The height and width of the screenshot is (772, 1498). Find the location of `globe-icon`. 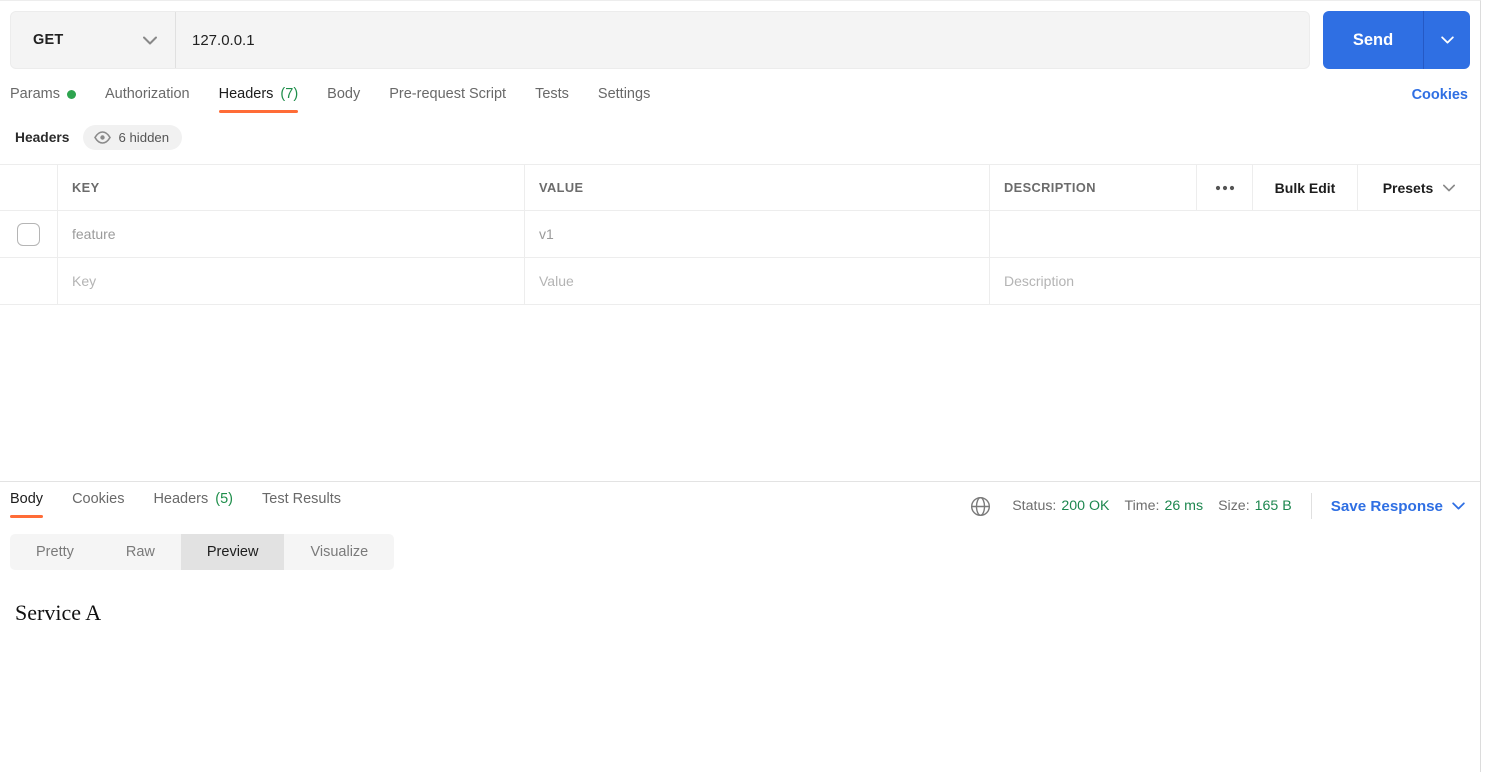

globe-icon is located at coordinates (980, 506).